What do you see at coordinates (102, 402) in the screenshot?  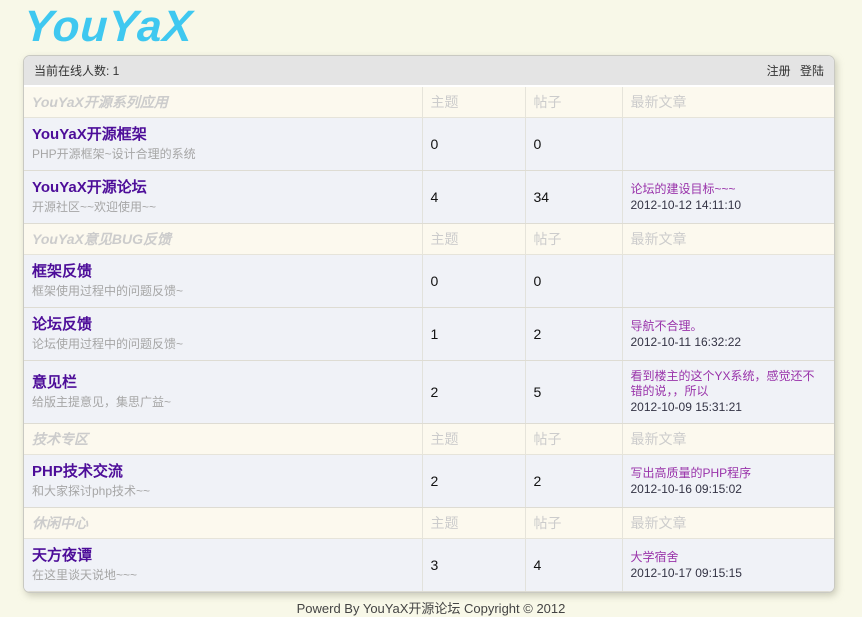 I see `forum-description: 给版主提意见，集思广益~` at bounding box center [102, 402].